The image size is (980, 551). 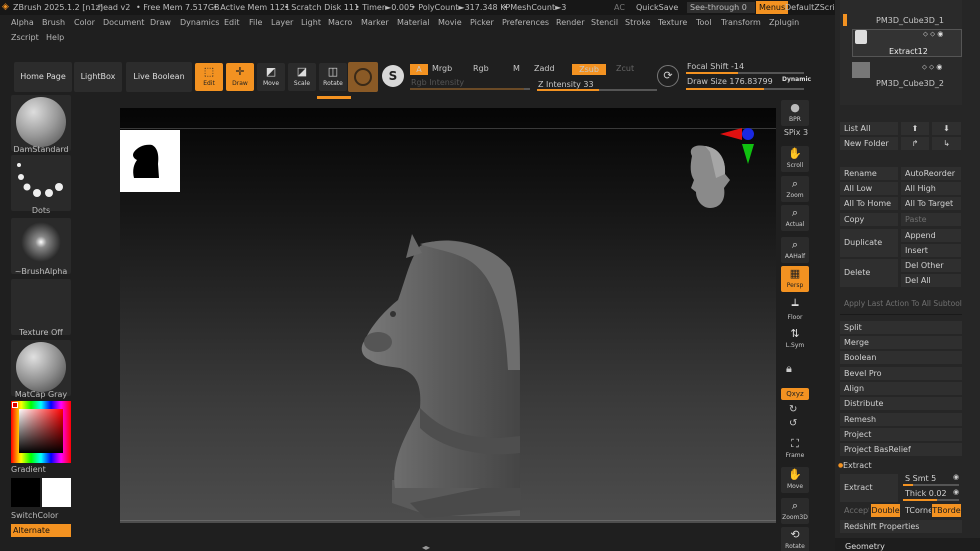 What do you see at coordinates (901, 342) in the screenshot?
I see `merge-menu: Merge` at bounding box center [901, 342].